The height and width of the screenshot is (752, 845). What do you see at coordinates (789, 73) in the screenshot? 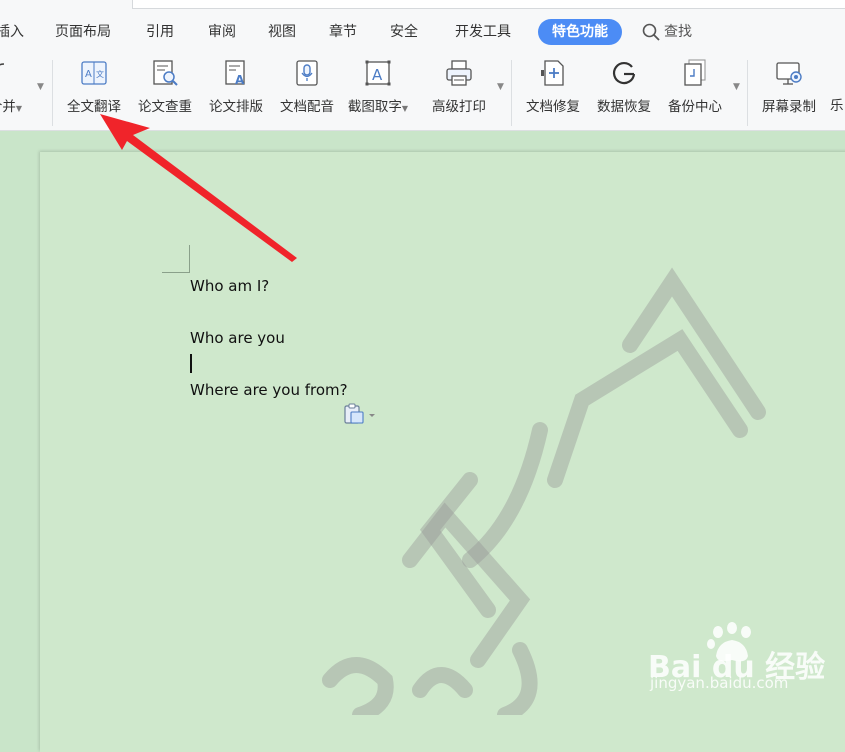
I see `screen-record-icon` at bounding box center [789, 73].